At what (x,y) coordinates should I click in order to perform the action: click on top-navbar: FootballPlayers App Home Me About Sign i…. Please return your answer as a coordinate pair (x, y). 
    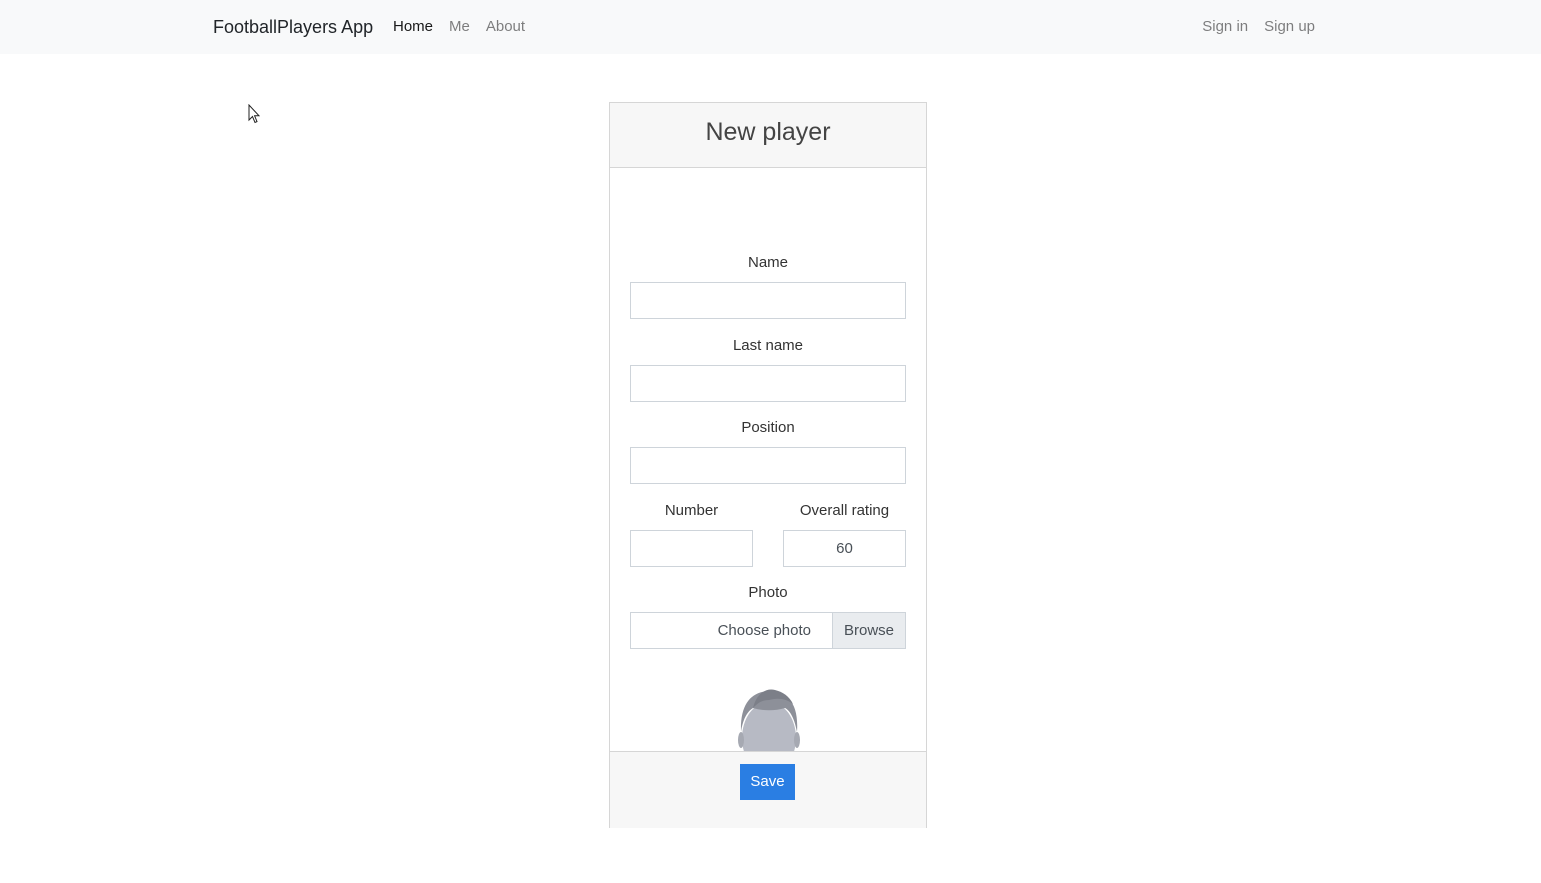
    Looking at the image, I should click on (770, 27).